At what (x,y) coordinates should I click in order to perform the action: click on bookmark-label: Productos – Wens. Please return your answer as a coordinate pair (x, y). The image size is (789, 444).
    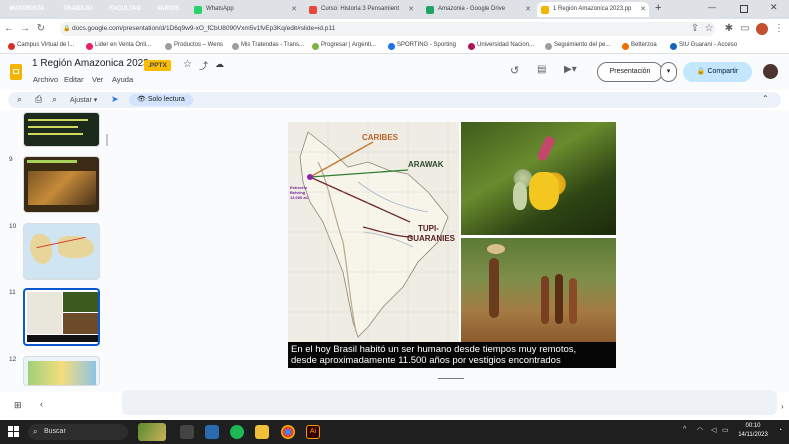
    Looking at the image, I should click on (198, 45).